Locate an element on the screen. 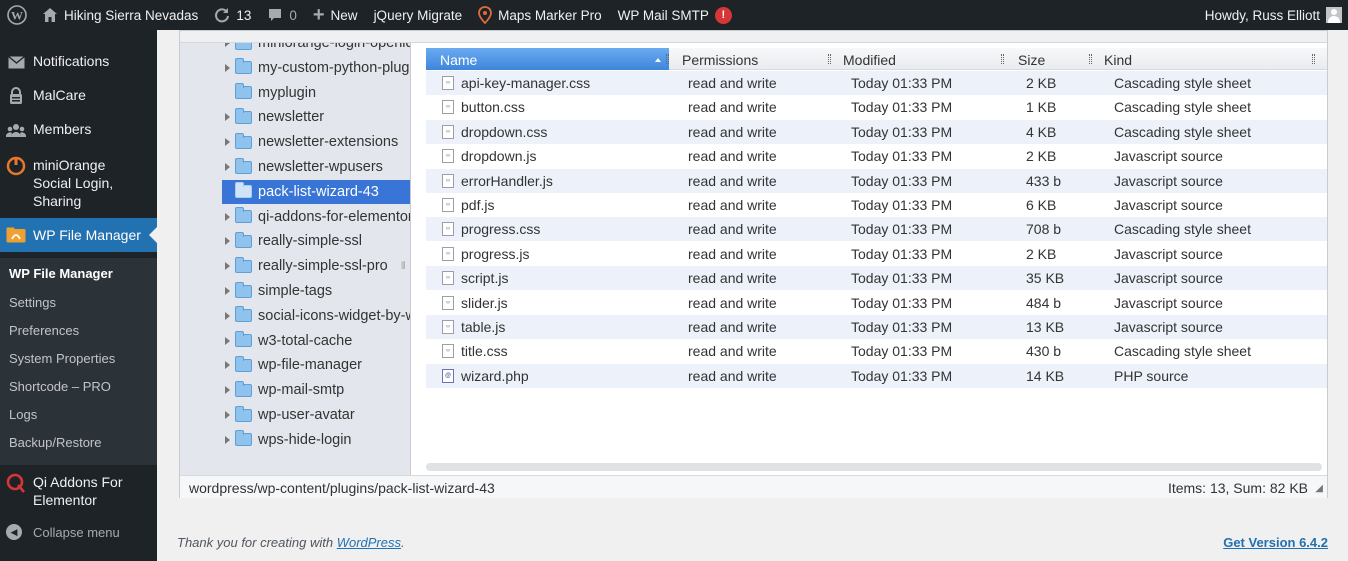  my-account-link: Howdy, Russ Elliott is located at coordinates (1272, 15).